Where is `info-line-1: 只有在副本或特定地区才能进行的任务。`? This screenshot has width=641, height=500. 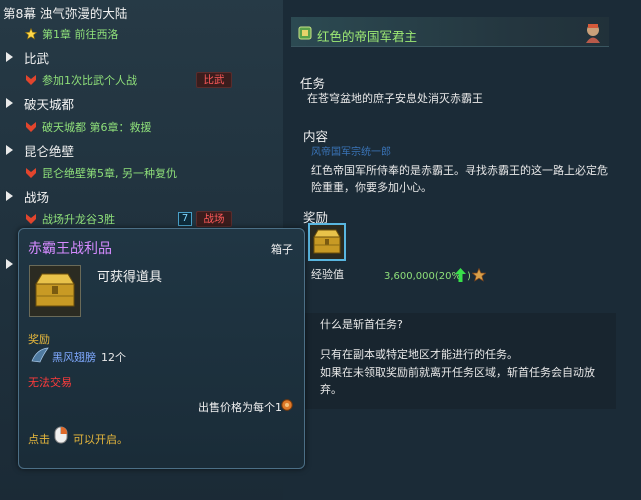 info-line-1: 只有在副本或特定地区才能进行的任务。 is located at coordinates (419, 354).